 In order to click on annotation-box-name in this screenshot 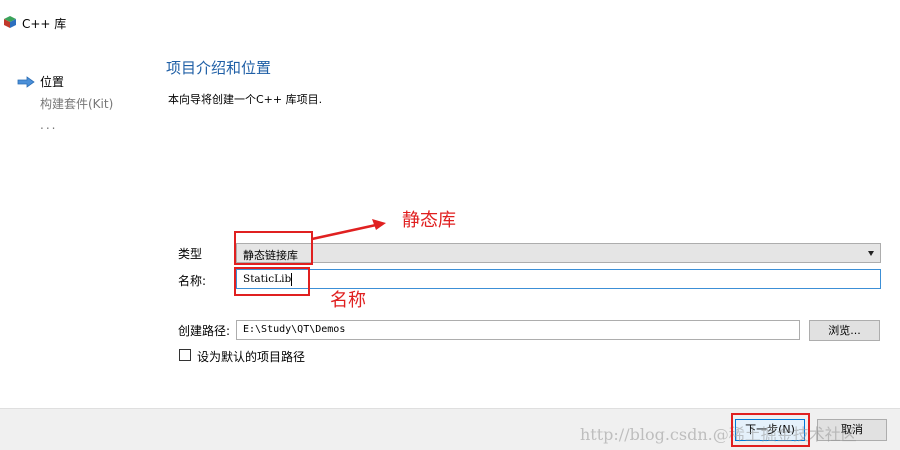, I will do `click(272, 281)`.